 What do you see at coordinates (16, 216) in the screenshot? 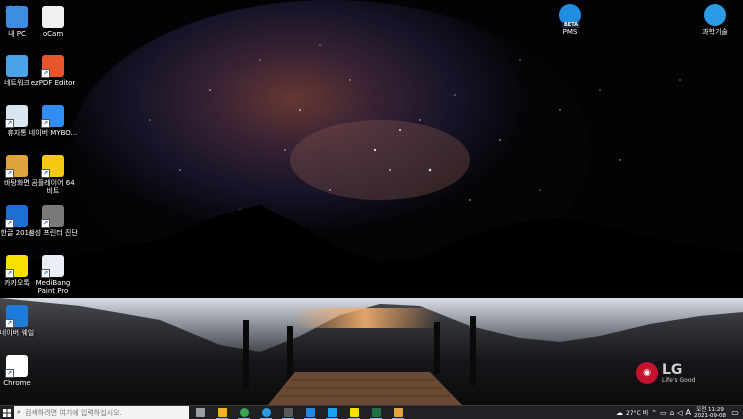
I see `hangul-icon: ↗` at bounding box center [16, 216].